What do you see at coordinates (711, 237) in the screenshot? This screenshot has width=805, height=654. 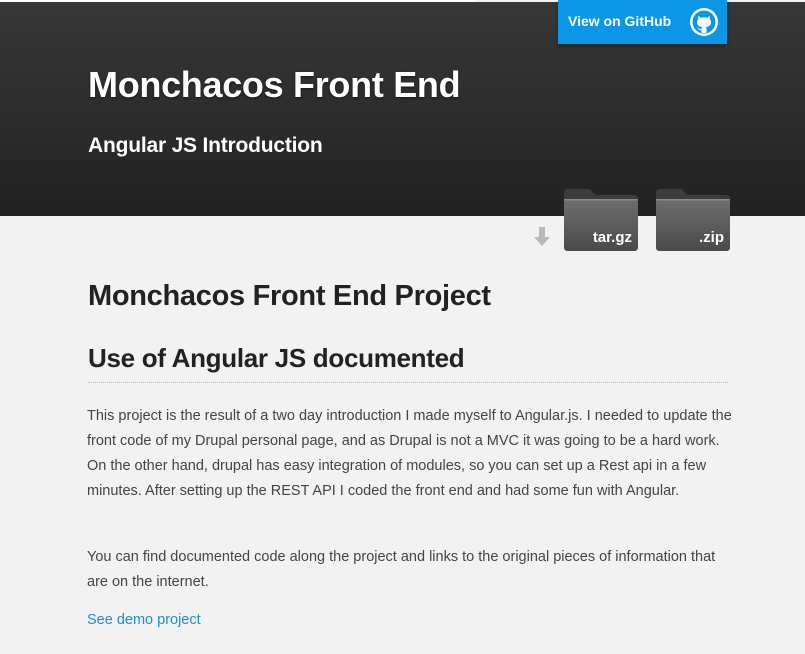 I see `zip-label: .zip` at bounding box center [711, 237].